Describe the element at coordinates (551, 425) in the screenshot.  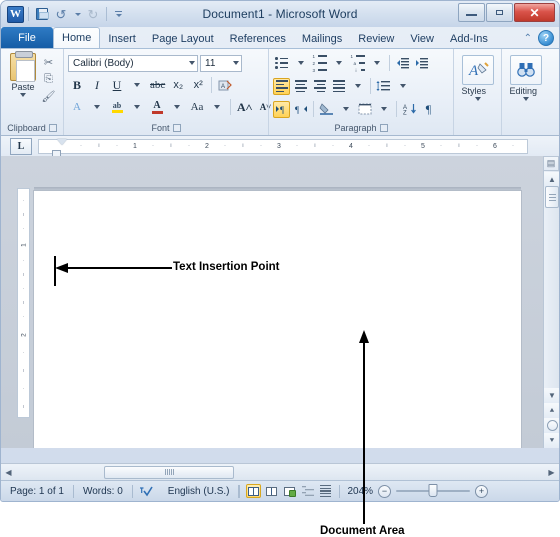
I see `browse-object-button` at that location.